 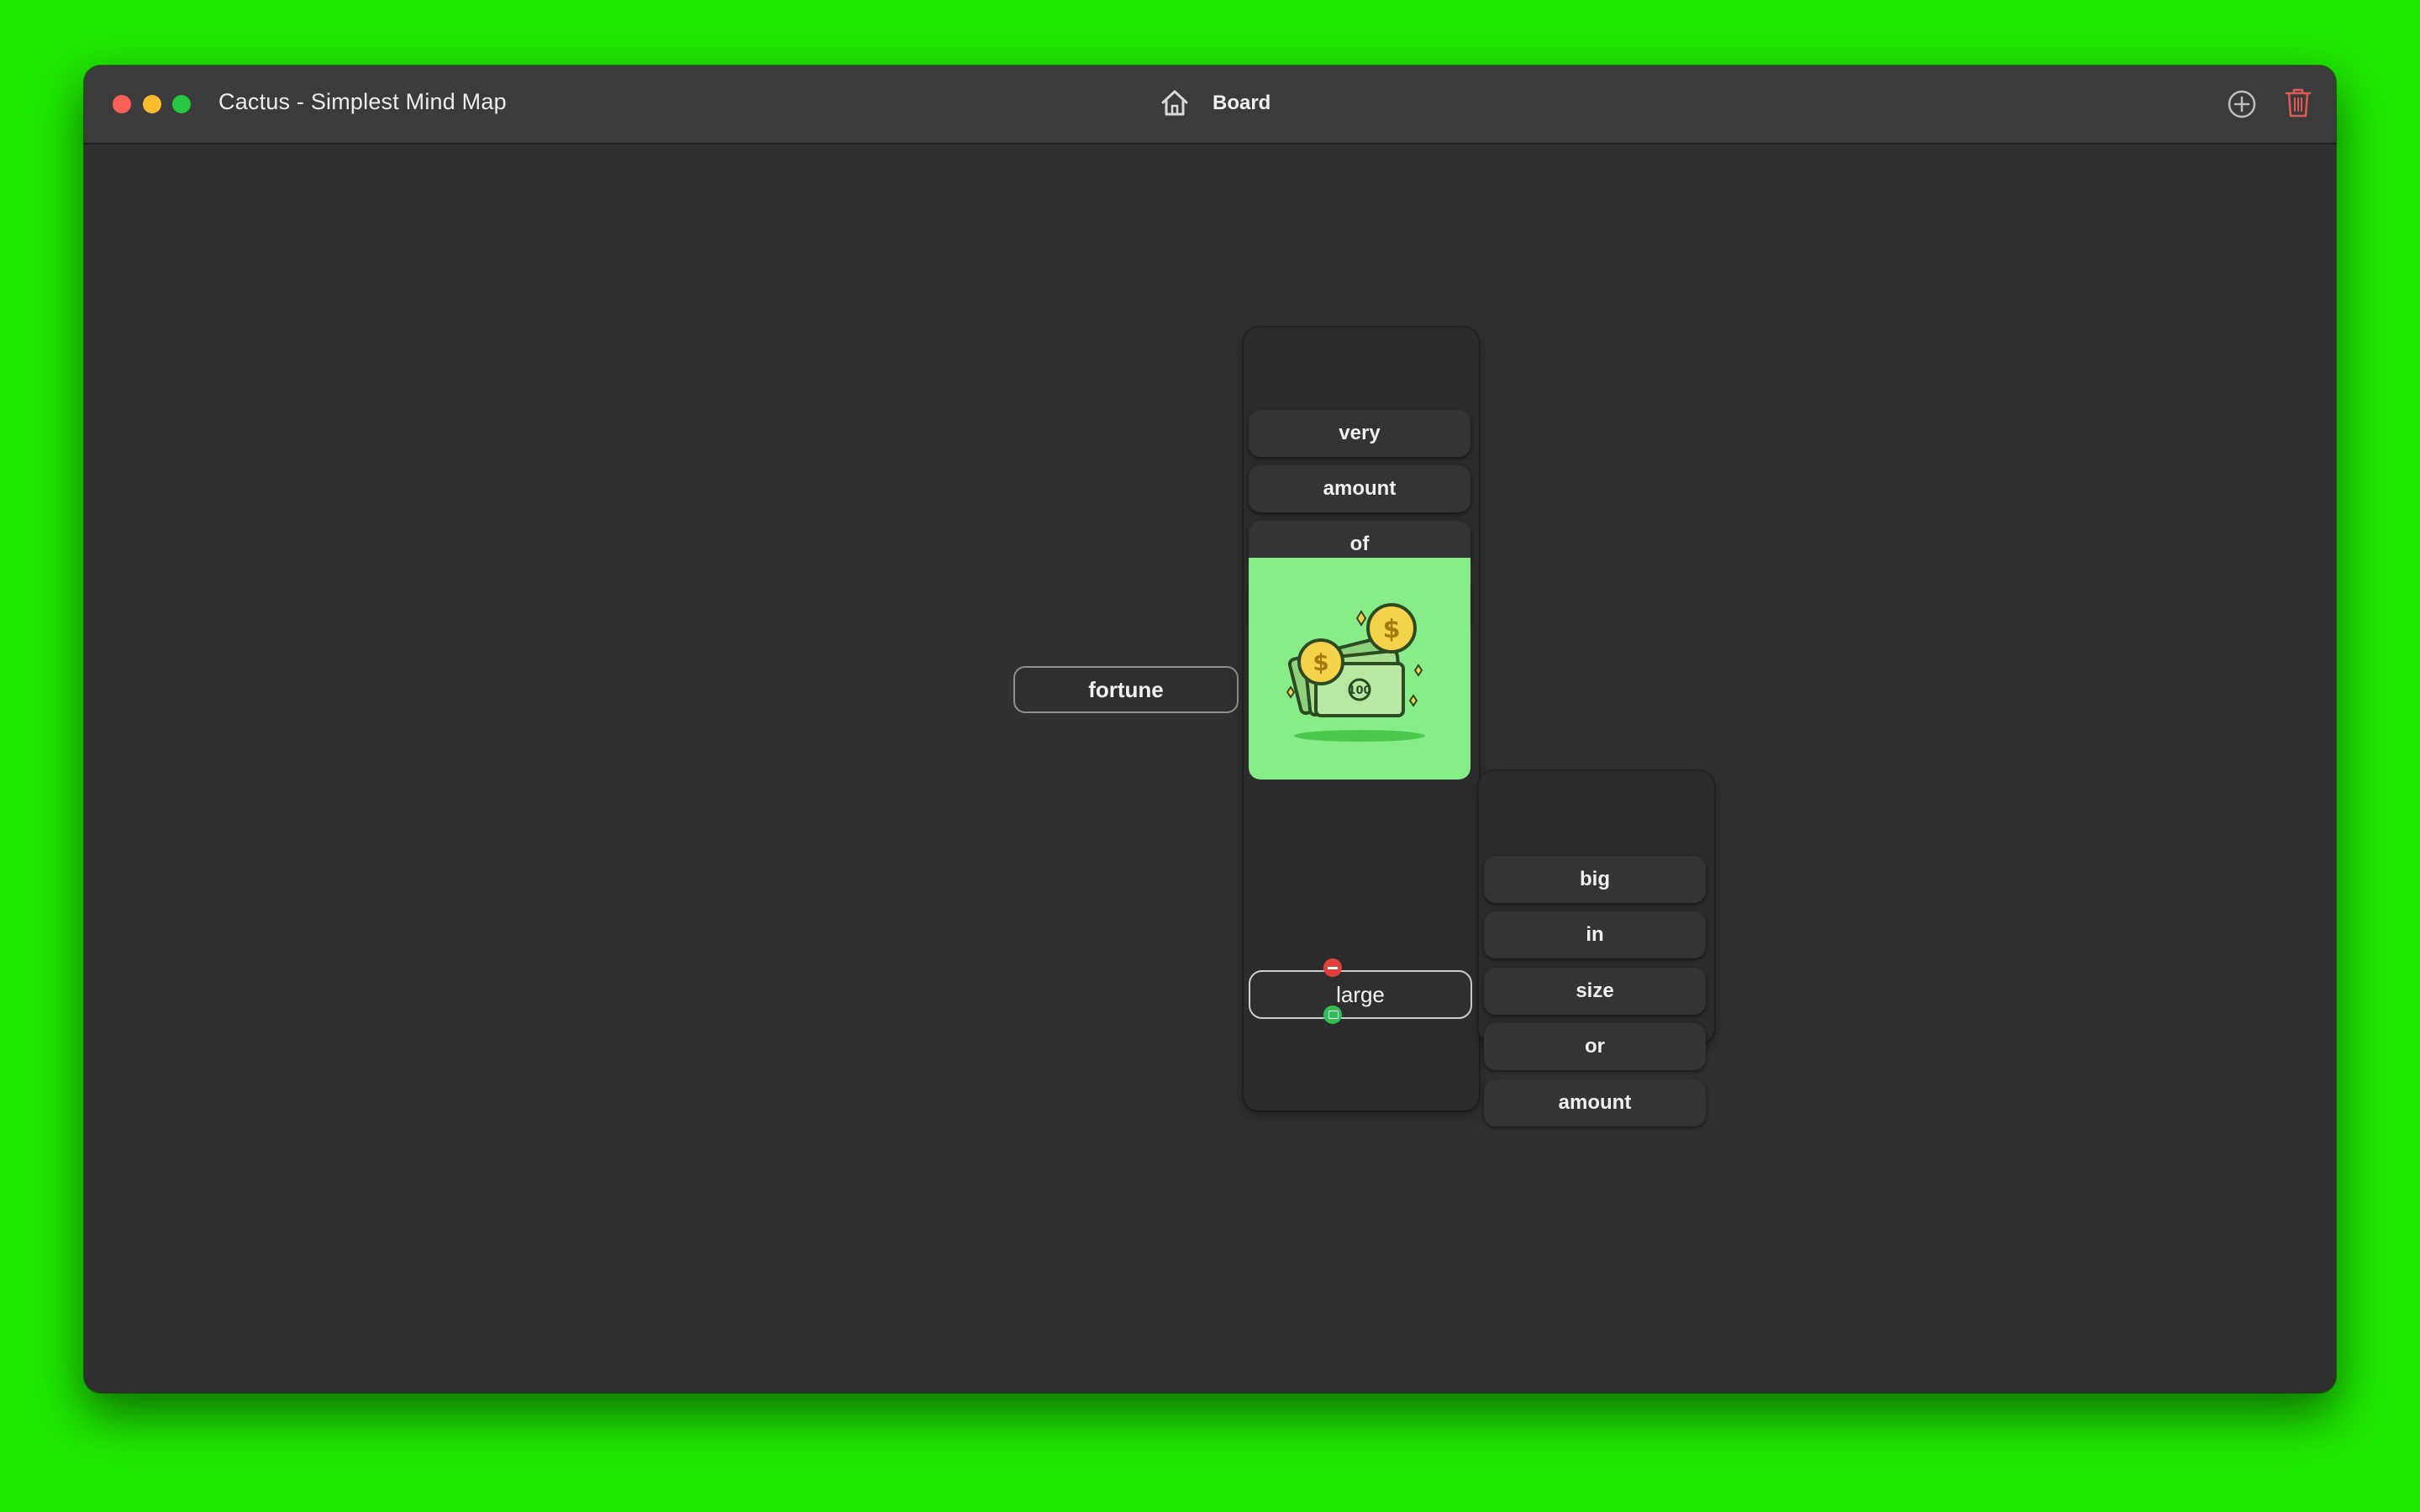 What do you see at coordinates (362, 101) in the screenshot?
I see `app-title: Cactus - Simplest Mind Map` at bounding box center [362, 101].